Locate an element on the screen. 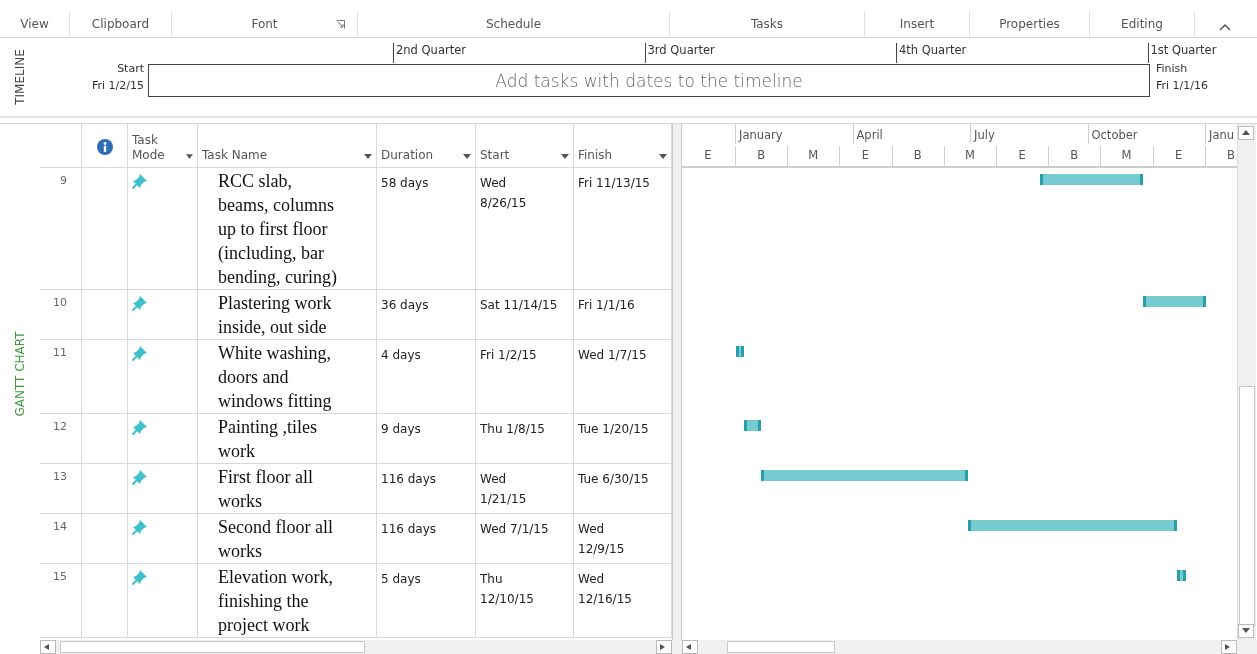 The image size is (1257, 654). finish-label: Finish is located at coordinates (1172, 68).